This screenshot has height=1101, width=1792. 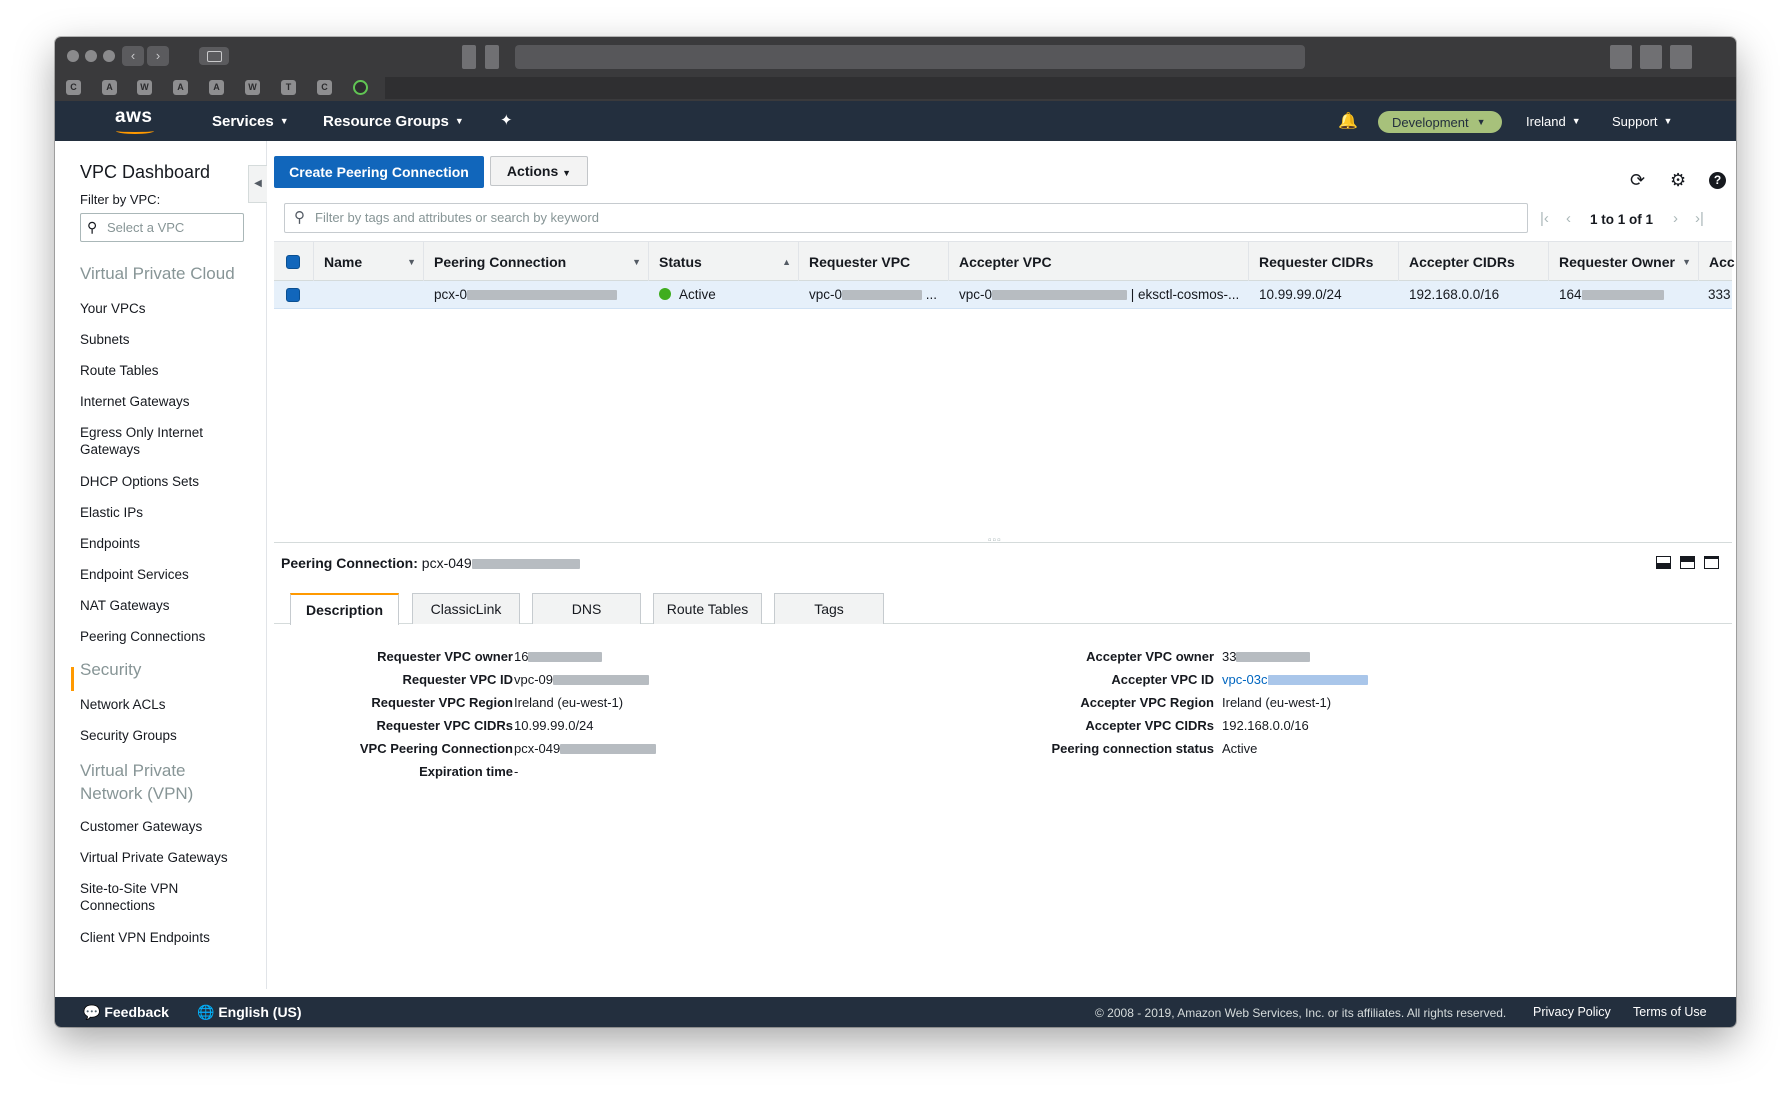 What do you see at coordinates (167, 636) in the screenshot?
I see `nav-item-peering-connections: Peering Connections` at bounding box center [167, 636].